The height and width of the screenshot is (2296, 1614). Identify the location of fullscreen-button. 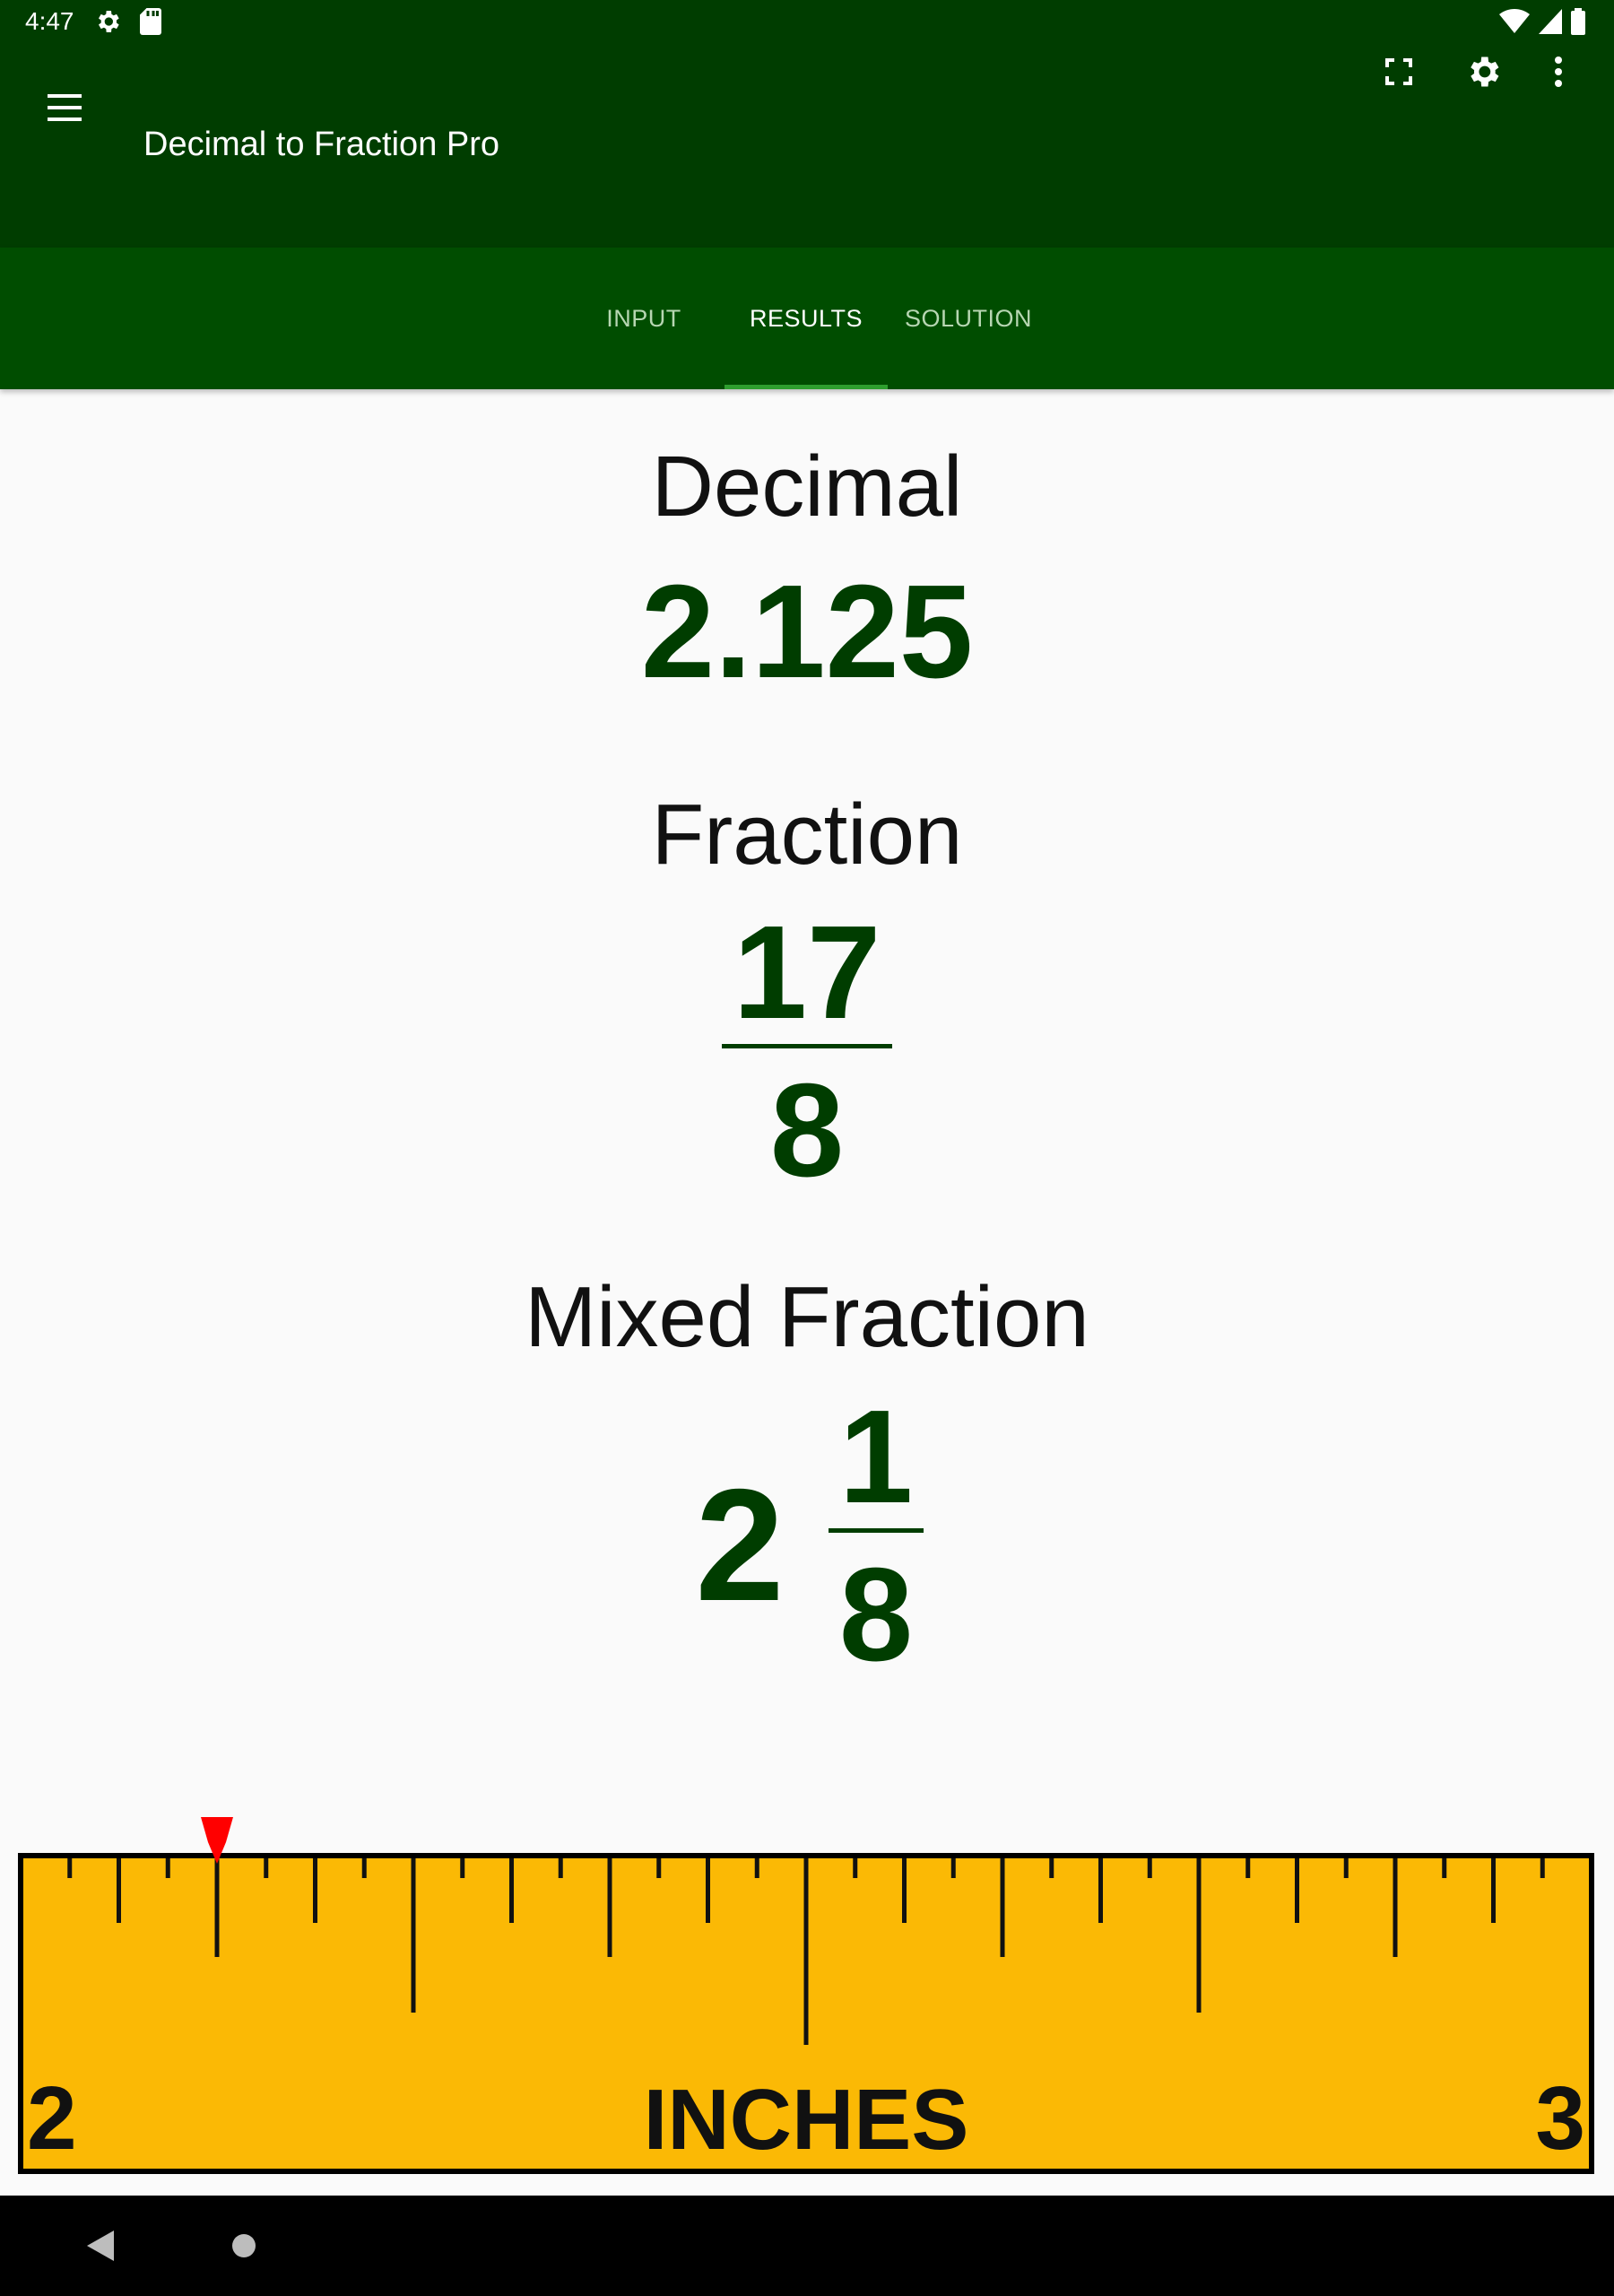
(1398, 71).